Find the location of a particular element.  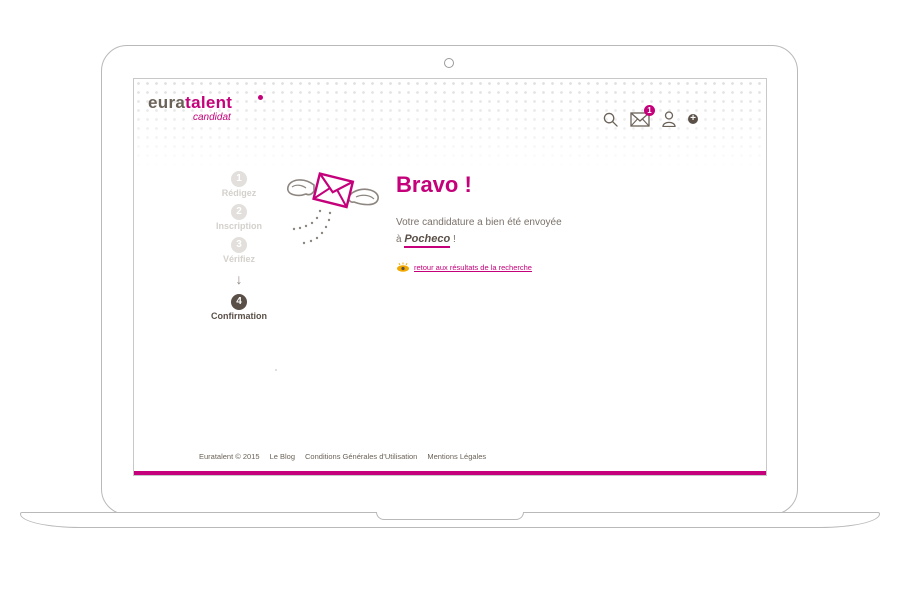

footer-copyright: Euratalent © 2015 is located at coordinates (229, 456).